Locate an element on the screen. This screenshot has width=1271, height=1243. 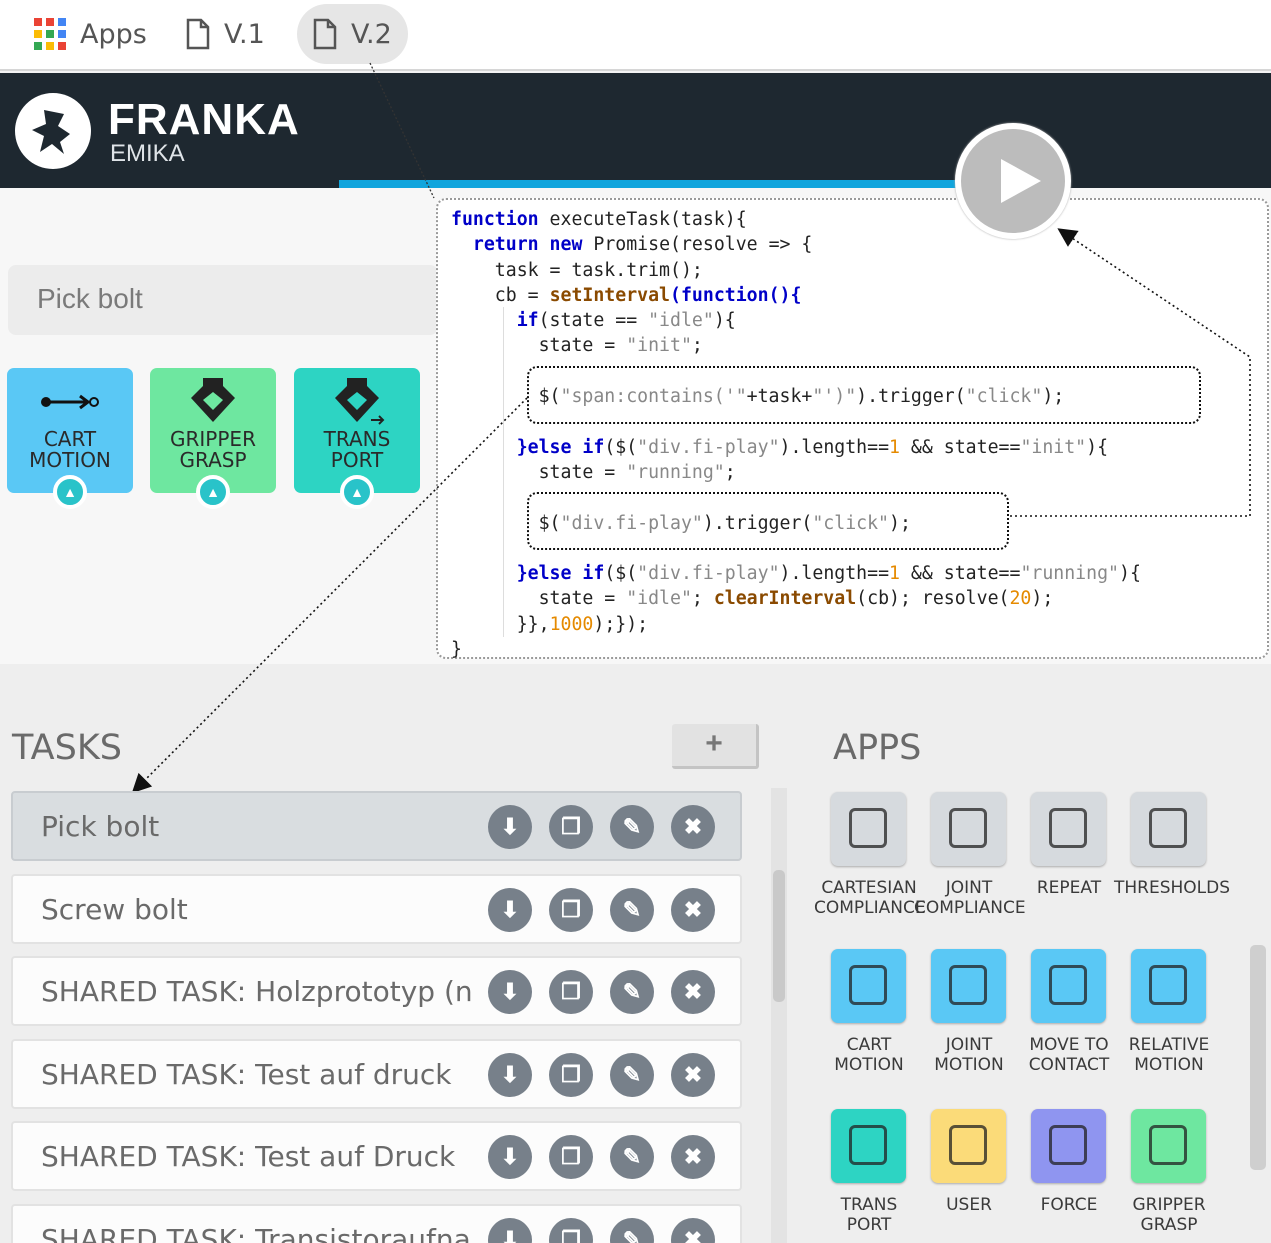
timeline-app-transport: TRANS PORT ▲ is located at coordinates (357, 438).